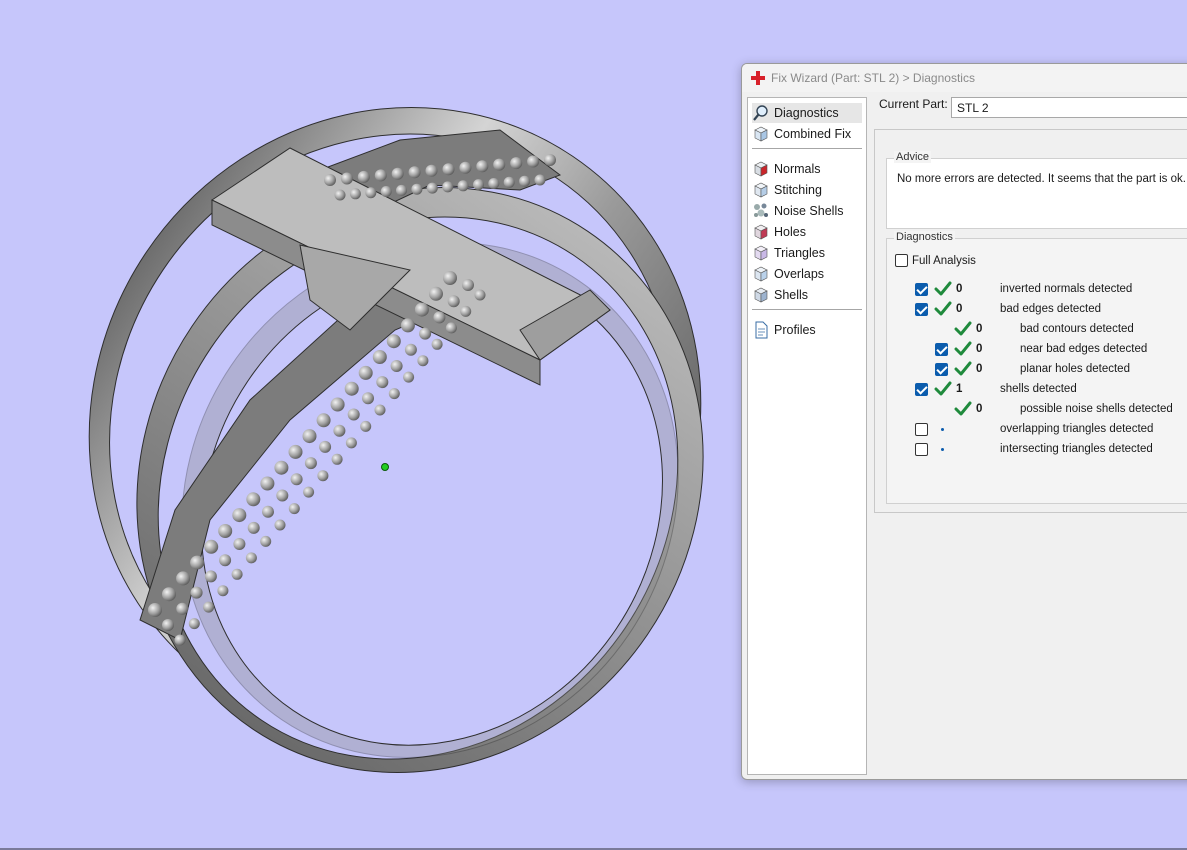 This screenshot has width=1187, height=850. I want to click on nav-item-triangles: Triangles, so click(807, 253).